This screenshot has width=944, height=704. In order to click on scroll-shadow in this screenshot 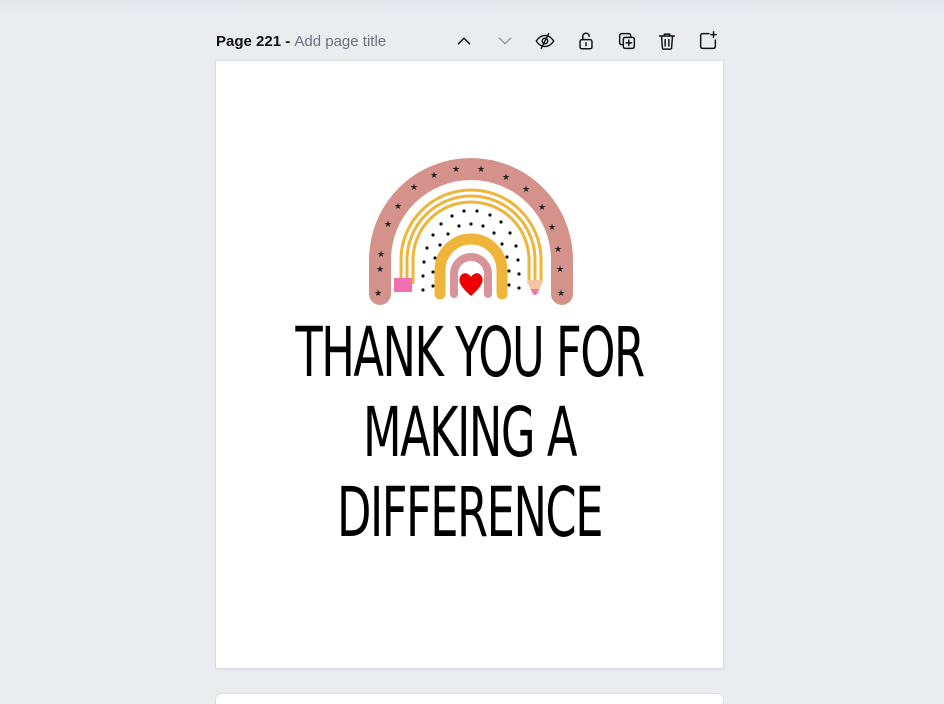, I will do `click(472, 7)`.